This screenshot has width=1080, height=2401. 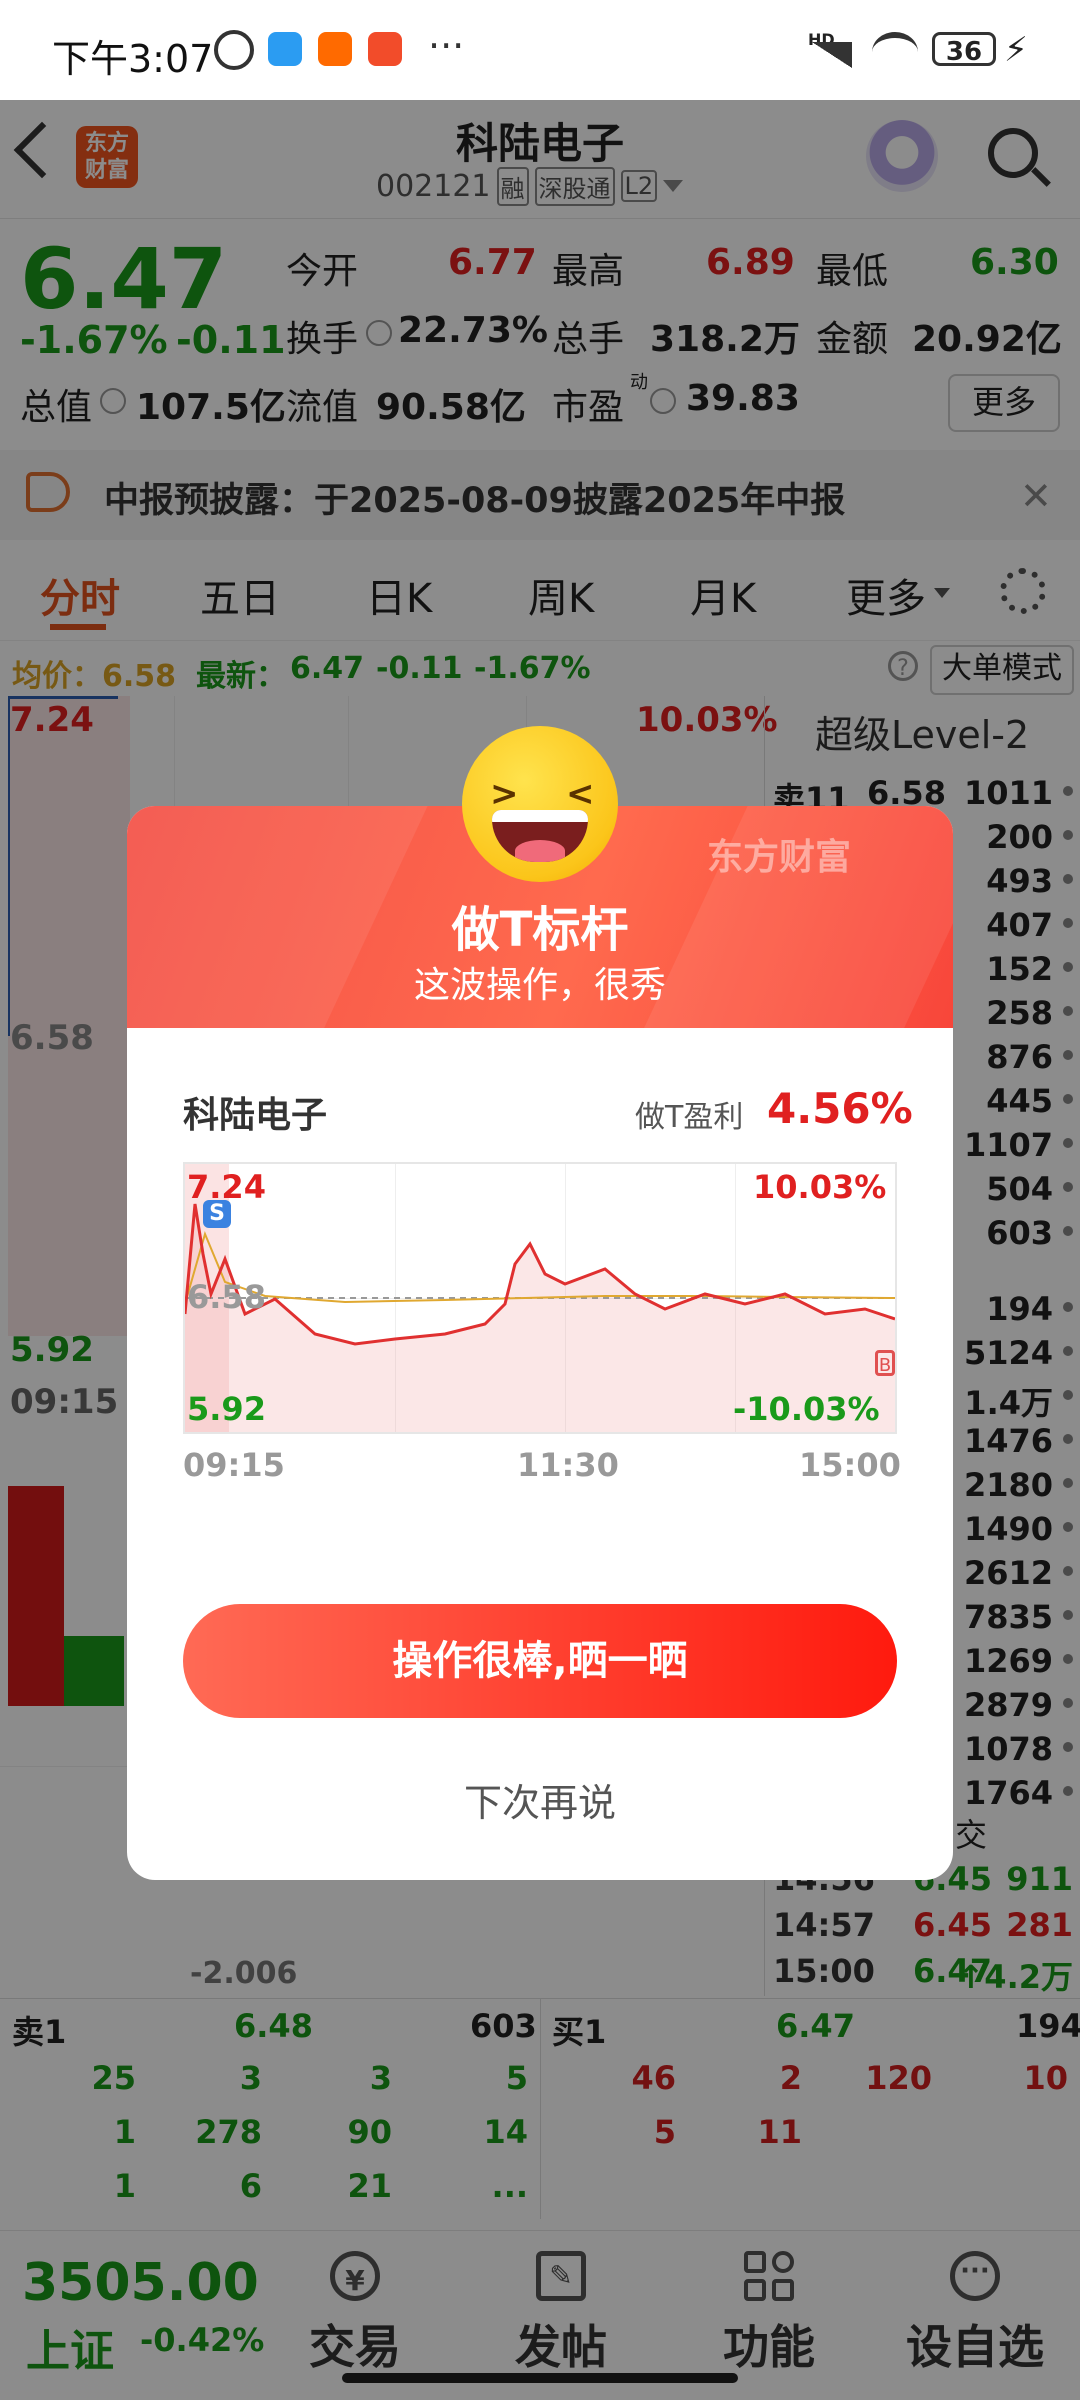 What do you see at coordinates (850, 1465) in the screenshot?
I see `mini-time-end: 15:00` at bounding box center [850, 1465].